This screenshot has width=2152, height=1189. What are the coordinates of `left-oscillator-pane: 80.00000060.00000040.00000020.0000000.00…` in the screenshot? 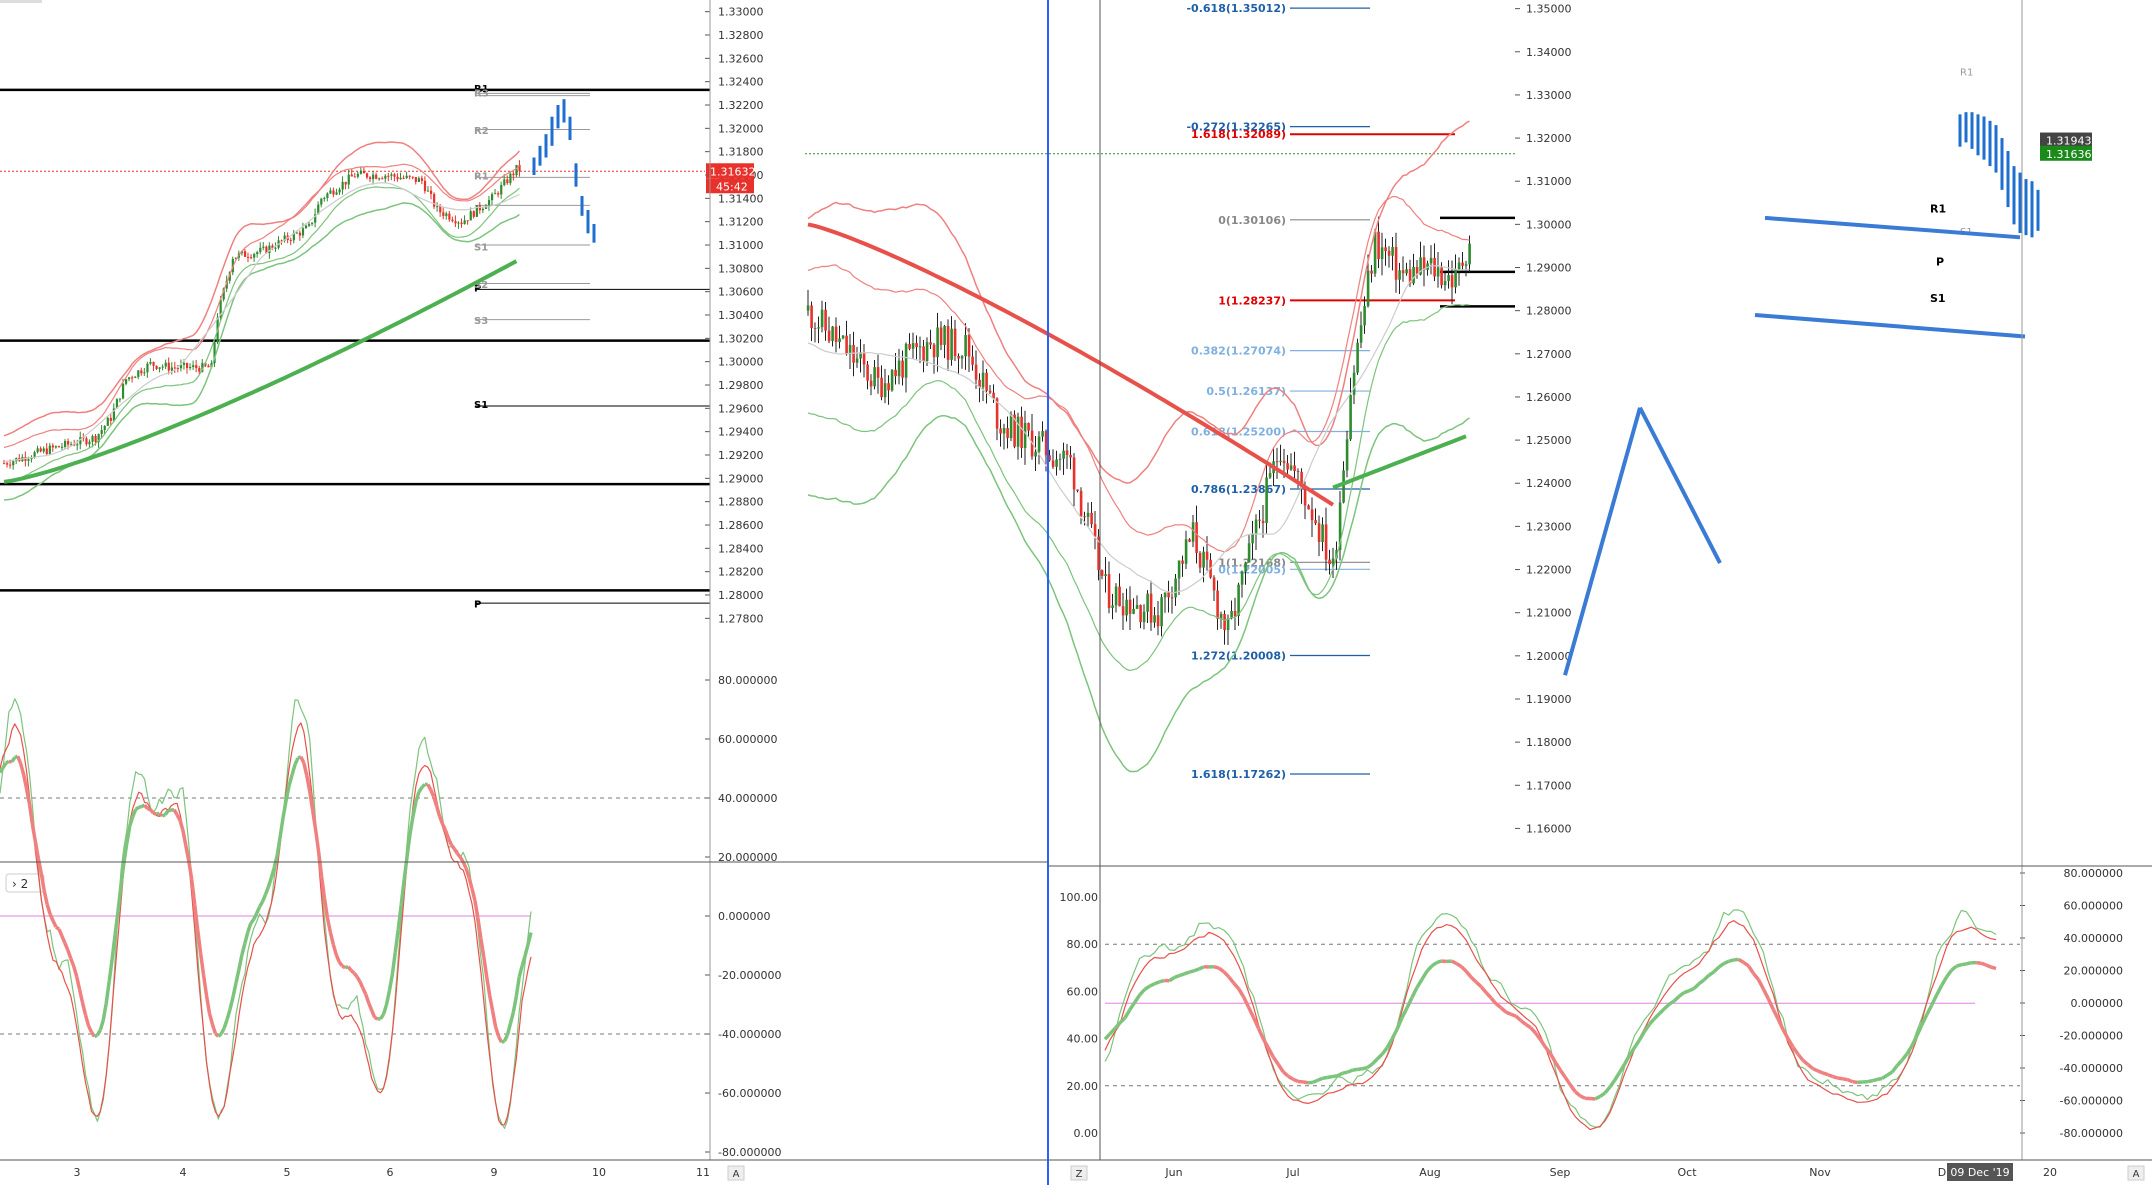 It's located at (390, 916).